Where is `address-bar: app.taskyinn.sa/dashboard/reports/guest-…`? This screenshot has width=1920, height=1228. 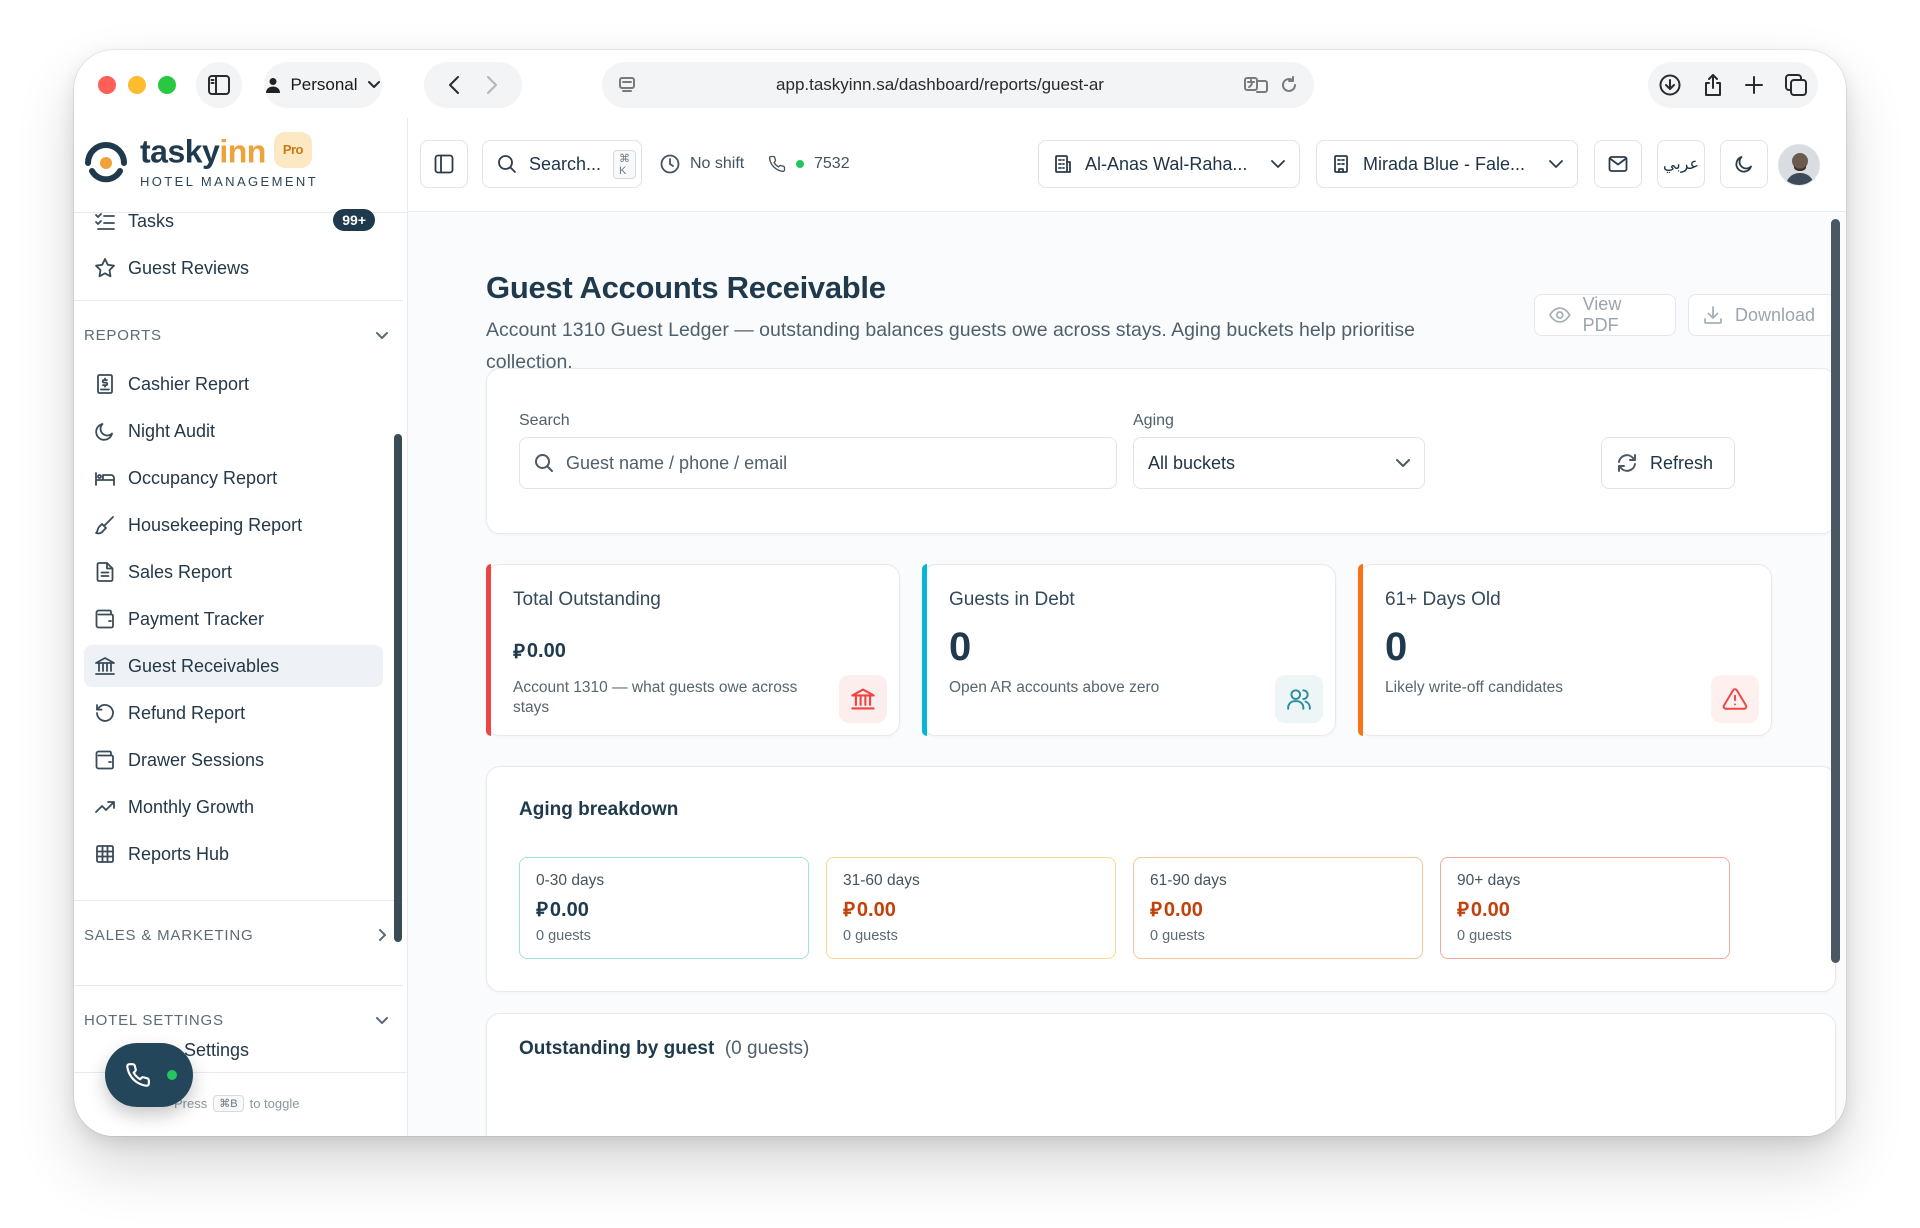
address-bar: app.taskyinn.sa/dashboard/reports/guest-… is located at coordinates (958, 85).